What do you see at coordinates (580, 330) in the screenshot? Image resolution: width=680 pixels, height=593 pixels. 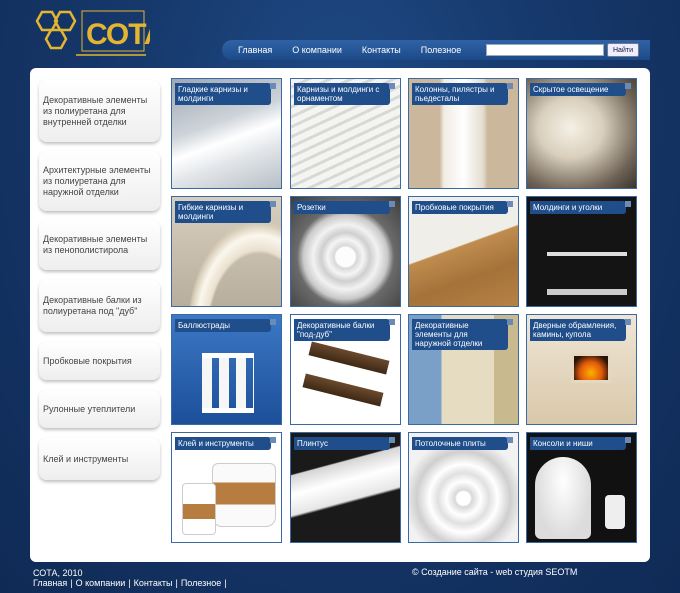 I see `tile-label: Дверные обрамления, камины, купола` at bounding box center [580, 330].